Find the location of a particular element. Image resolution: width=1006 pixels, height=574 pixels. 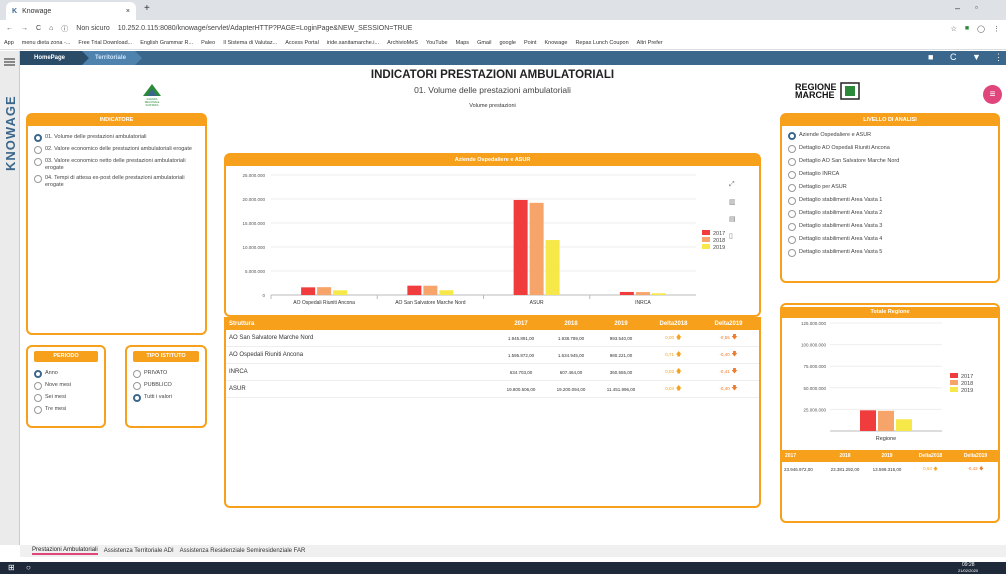

bookmark-item: Repas Lunch Coupon is located at coordinates (601, 43).